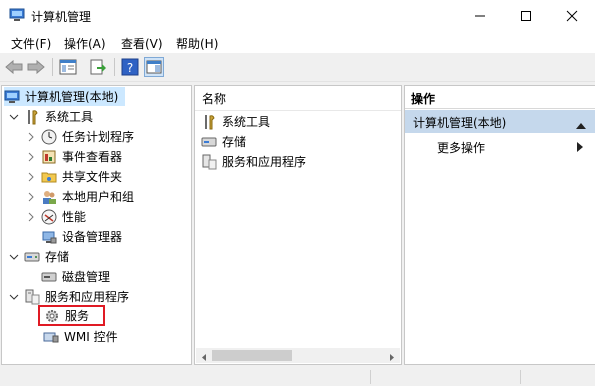 The image size is (595, 386). I want to click on tree-label: 服务, so click(77, 316).